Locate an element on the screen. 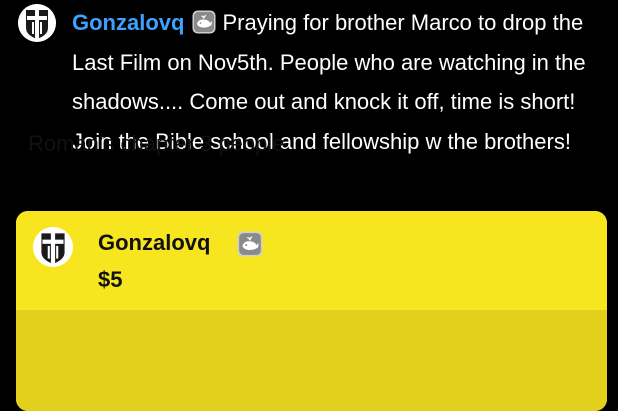 Image resolution: width=618 pixels, height=411 pixels. chat-username: Gonzalovq is located at coordinates (128, 22).